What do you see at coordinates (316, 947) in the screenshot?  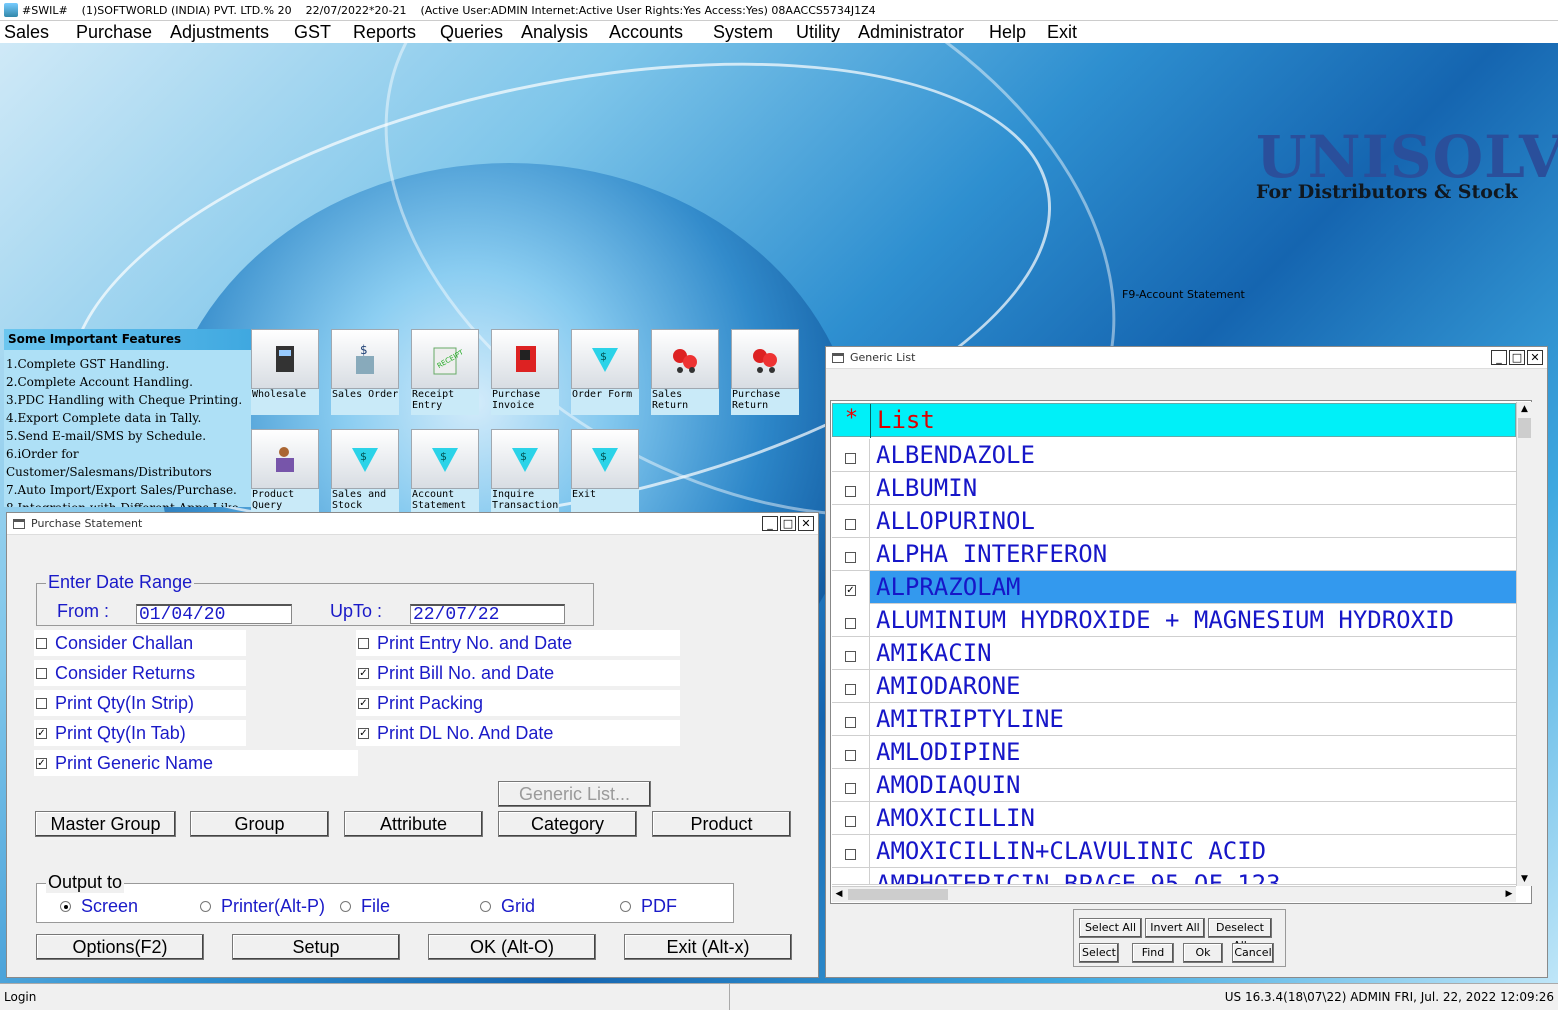 I see `setup-button: Setup` at bounding box center [316, 947].